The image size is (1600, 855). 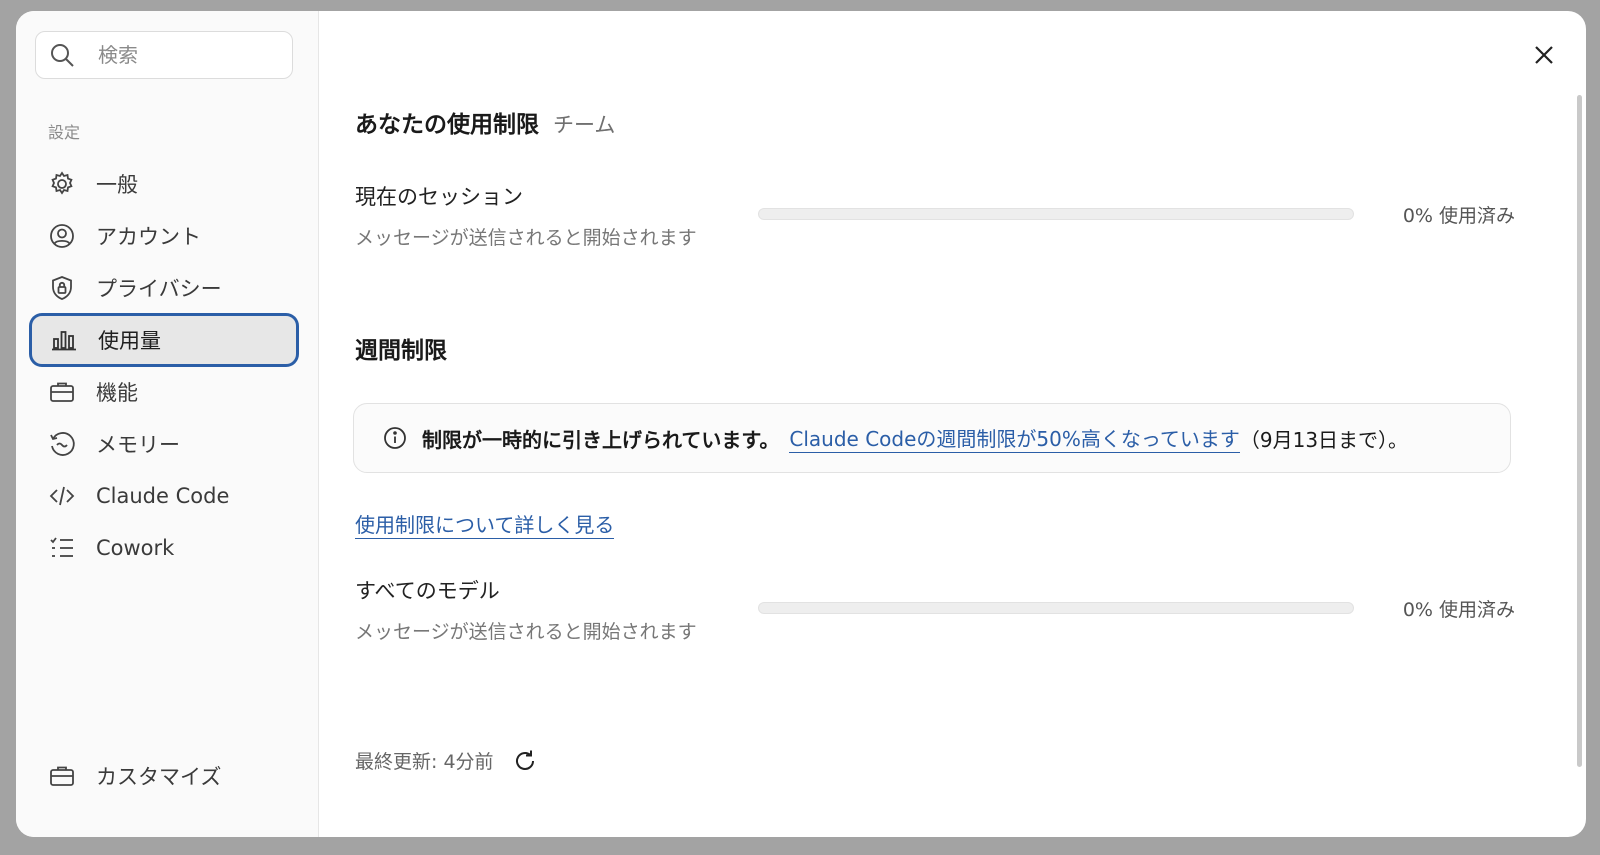 I want to click on sidebar-item-general: 一般, so click(x=164, y=184).